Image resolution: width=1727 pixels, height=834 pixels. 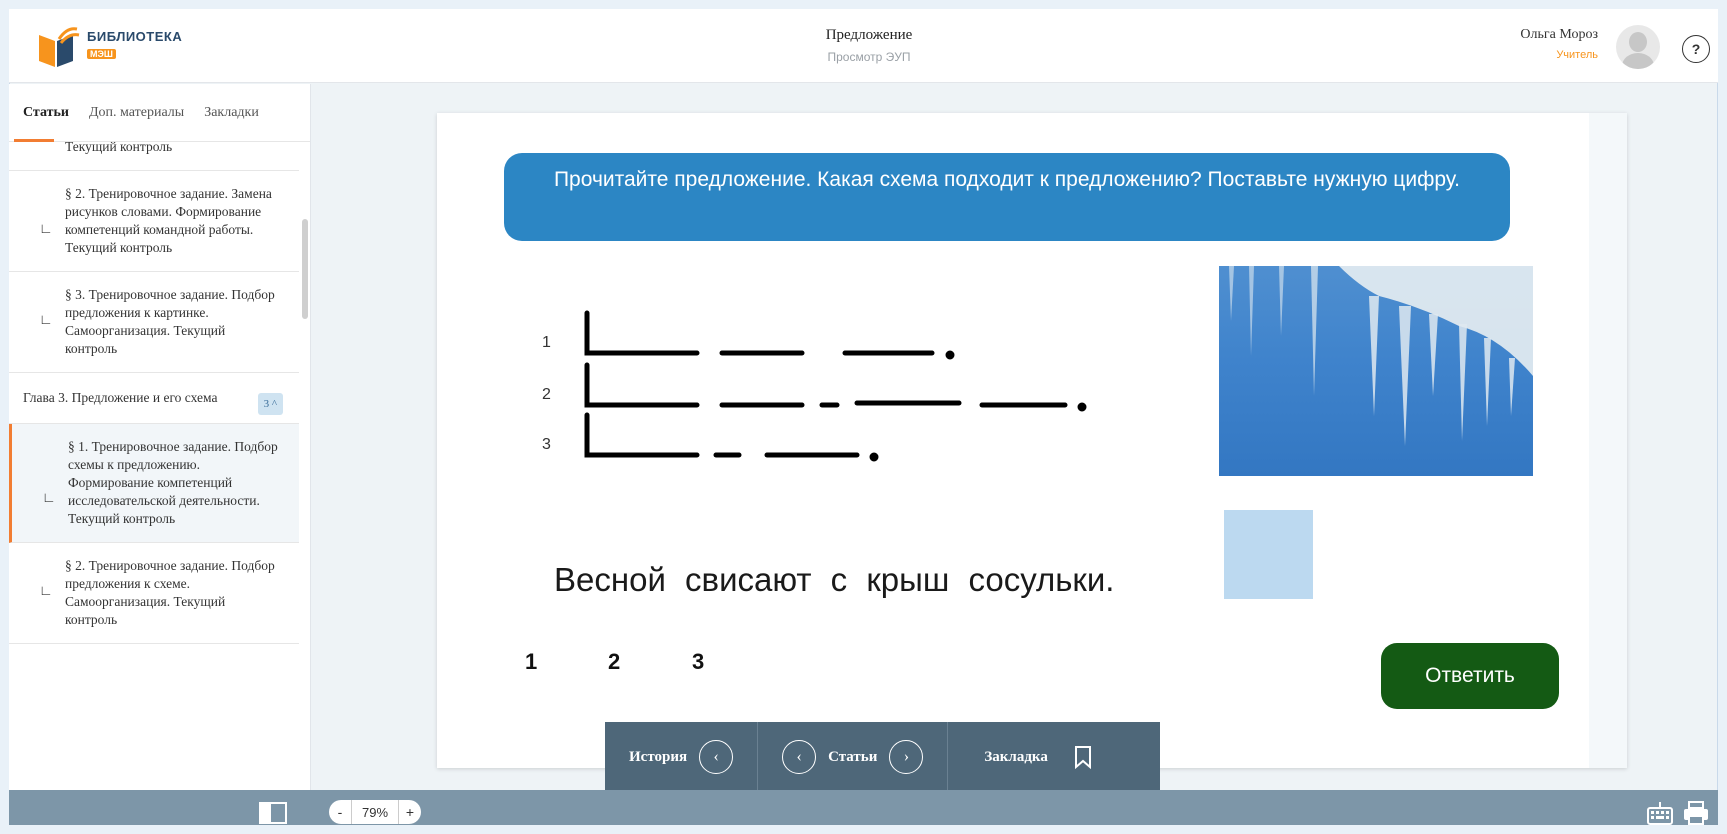 I want to click on list-item: Текущий контроль, so click(x=154, y=156).